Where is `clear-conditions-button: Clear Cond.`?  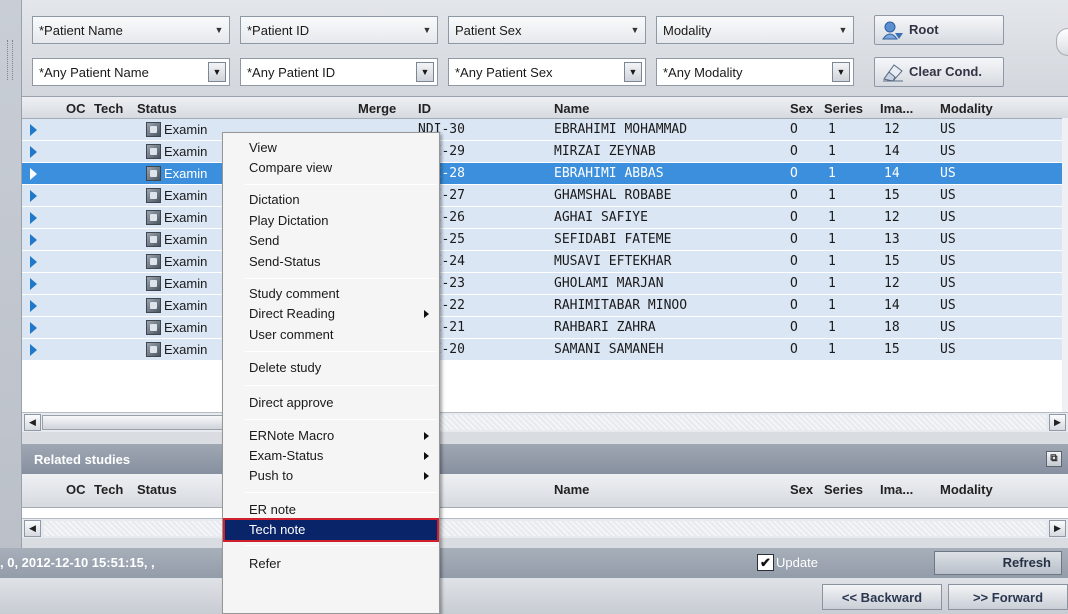 clear-conditions-button: Clear Cond. is located at coordinates (939, 72).